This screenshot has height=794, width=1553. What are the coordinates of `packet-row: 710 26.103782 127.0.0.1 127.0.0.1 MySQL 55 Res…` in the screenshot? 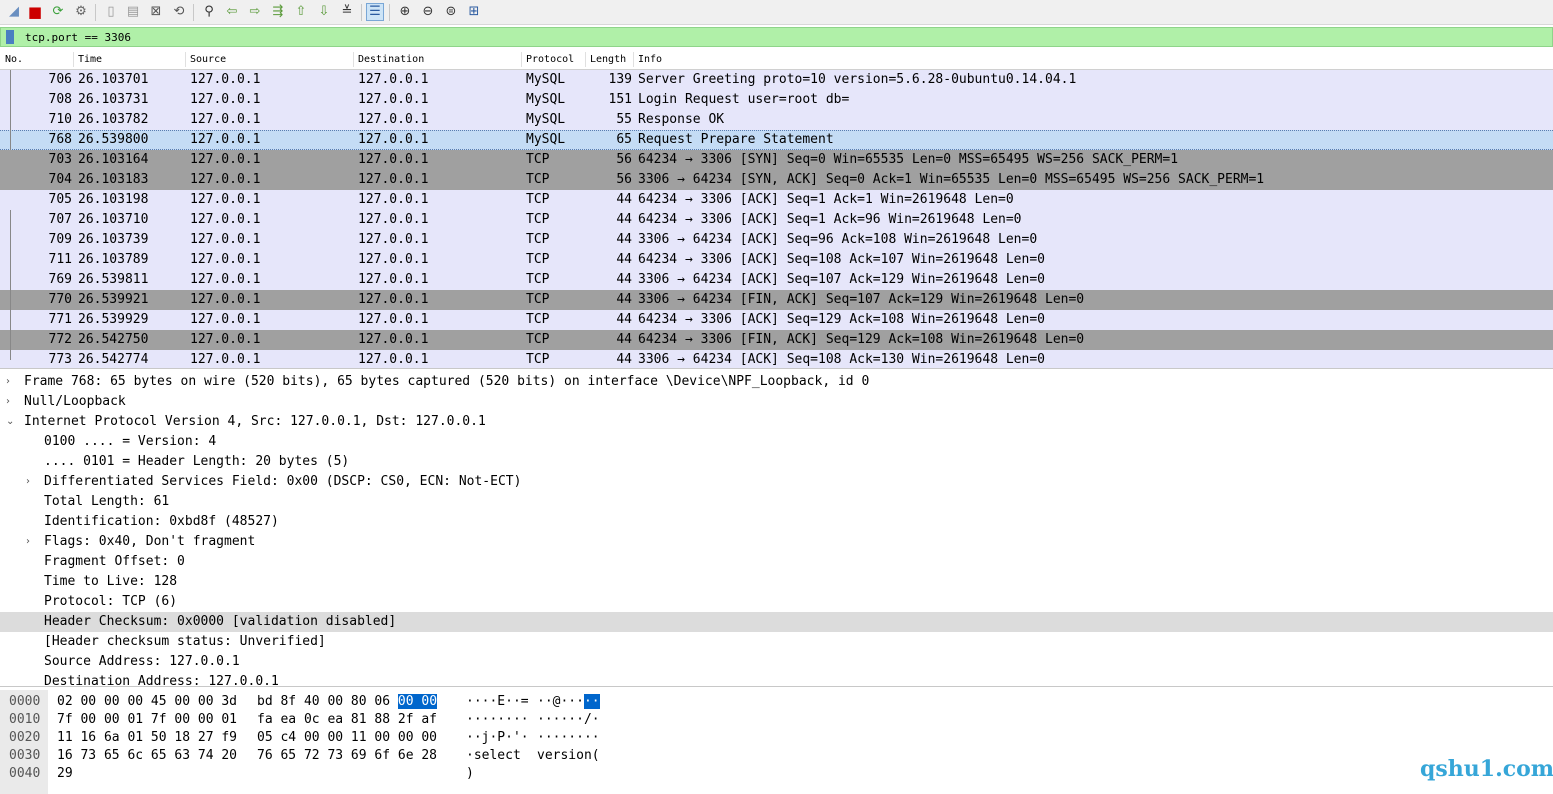 It's located at (776, 120).